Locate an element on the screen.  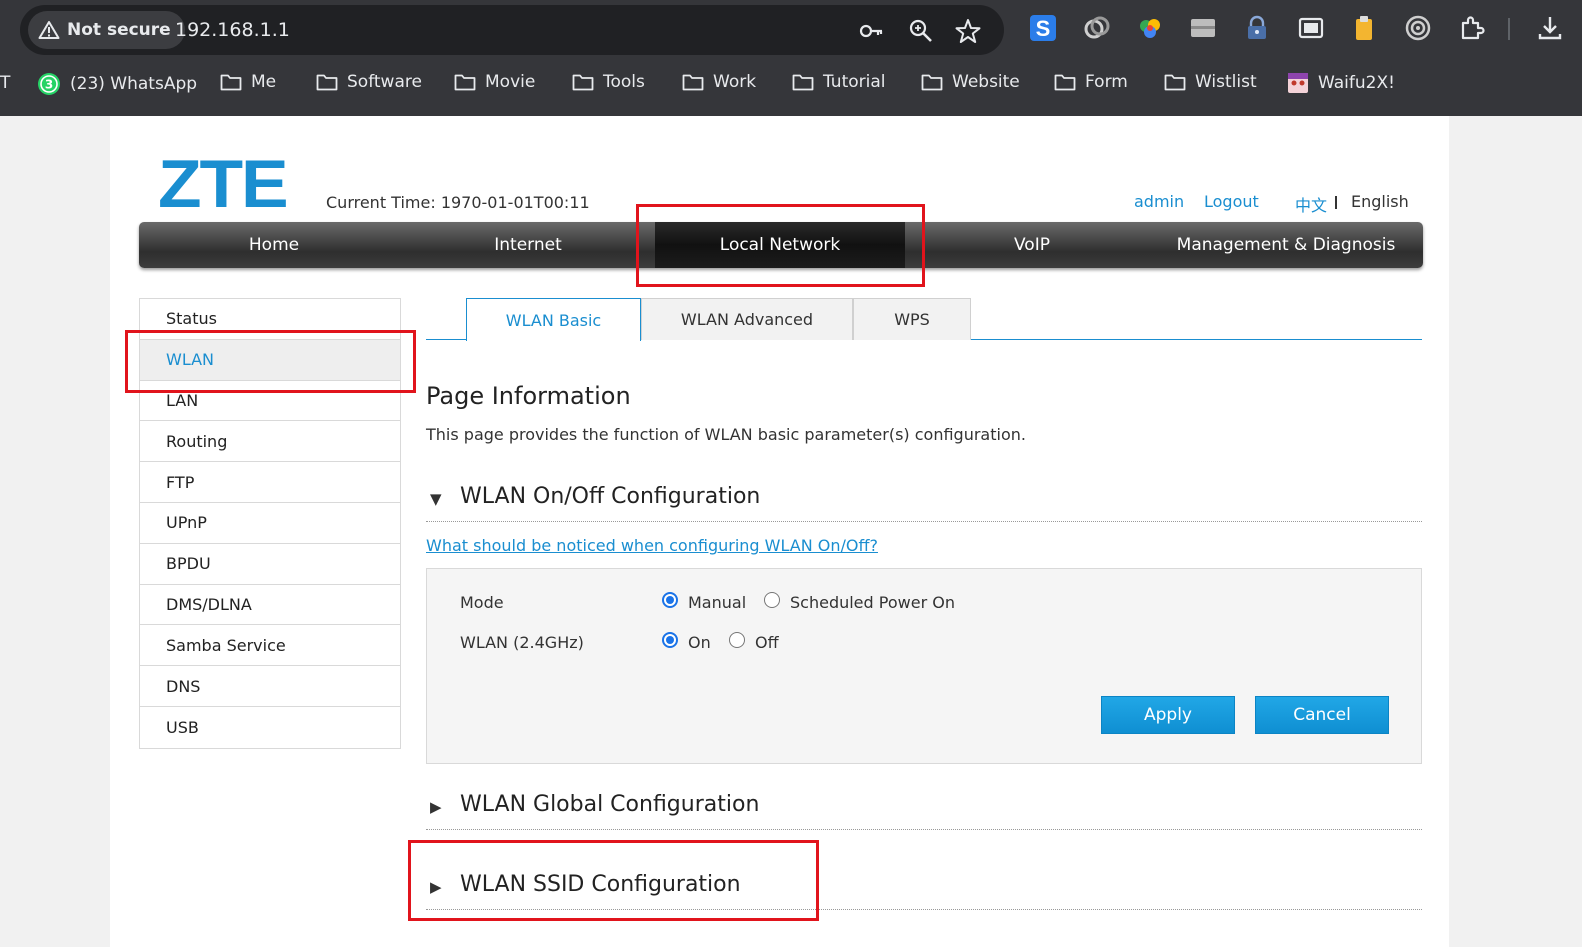
bookmark-website: Website is located at coordinates (970, 82).